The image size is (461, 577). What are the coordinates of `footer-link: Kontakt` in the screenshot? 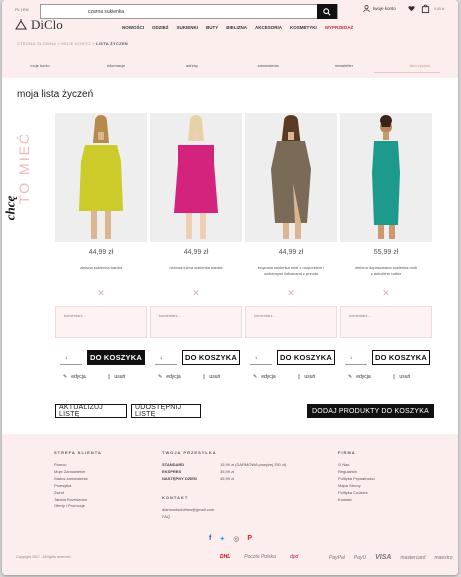 It's located at (356, 500).